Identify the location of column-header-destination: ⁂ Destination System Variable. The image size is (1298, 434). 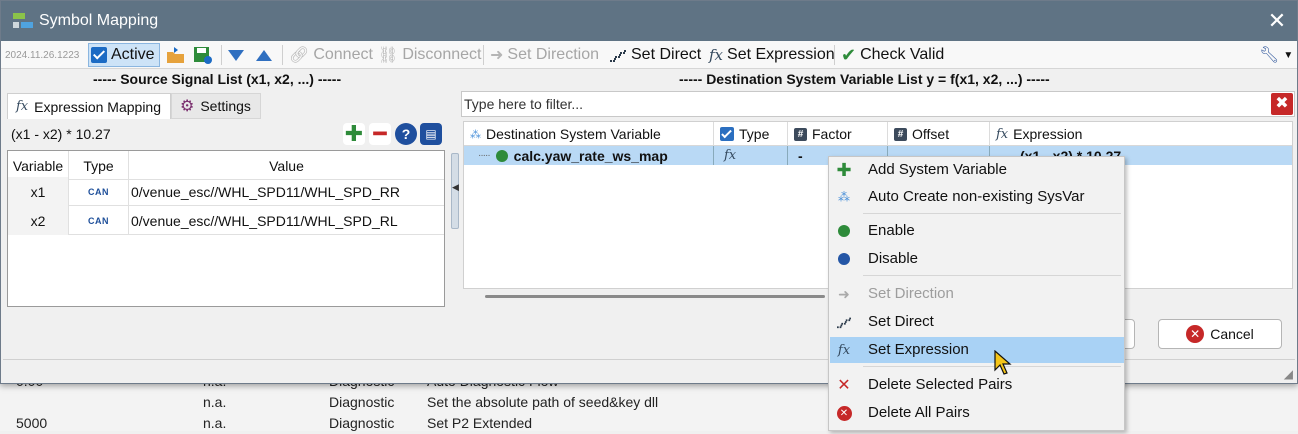
(589, 134).